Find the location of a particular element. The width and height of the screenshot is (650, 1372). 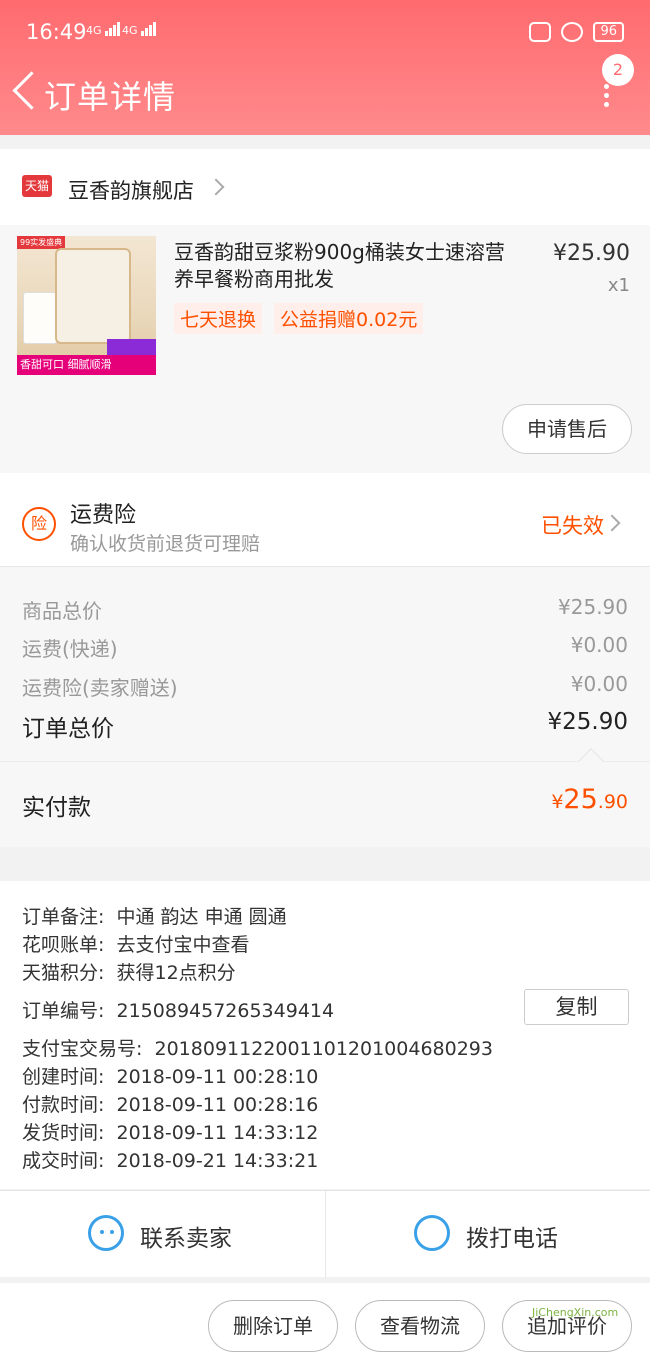

action-bar: 删除订单 查看物流 追加评价 is located at coordinates (325, 1327).